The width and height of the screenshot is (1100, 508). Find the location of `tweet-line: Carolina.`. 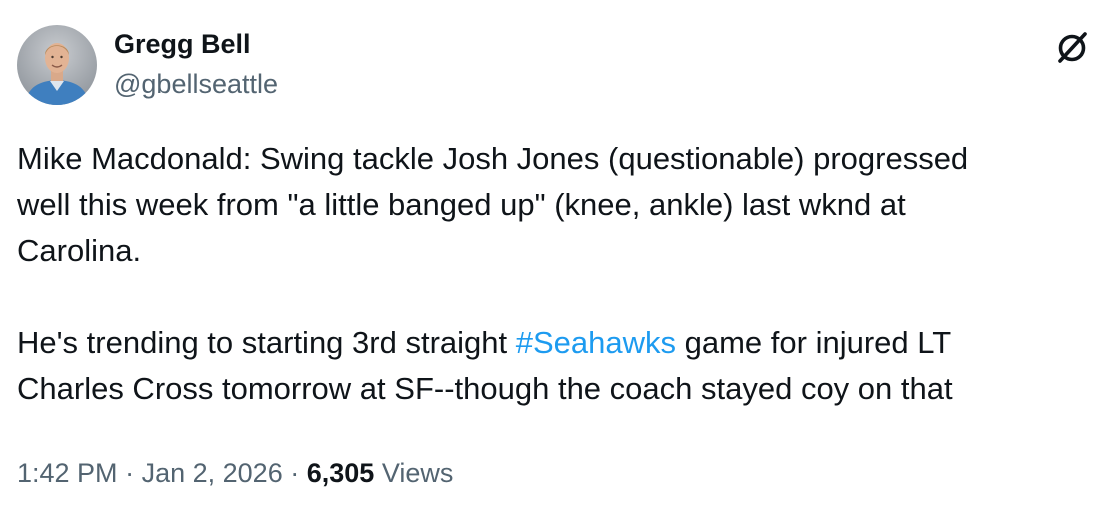

tweet-line: Carolina. is located at coordinates (79, 250).